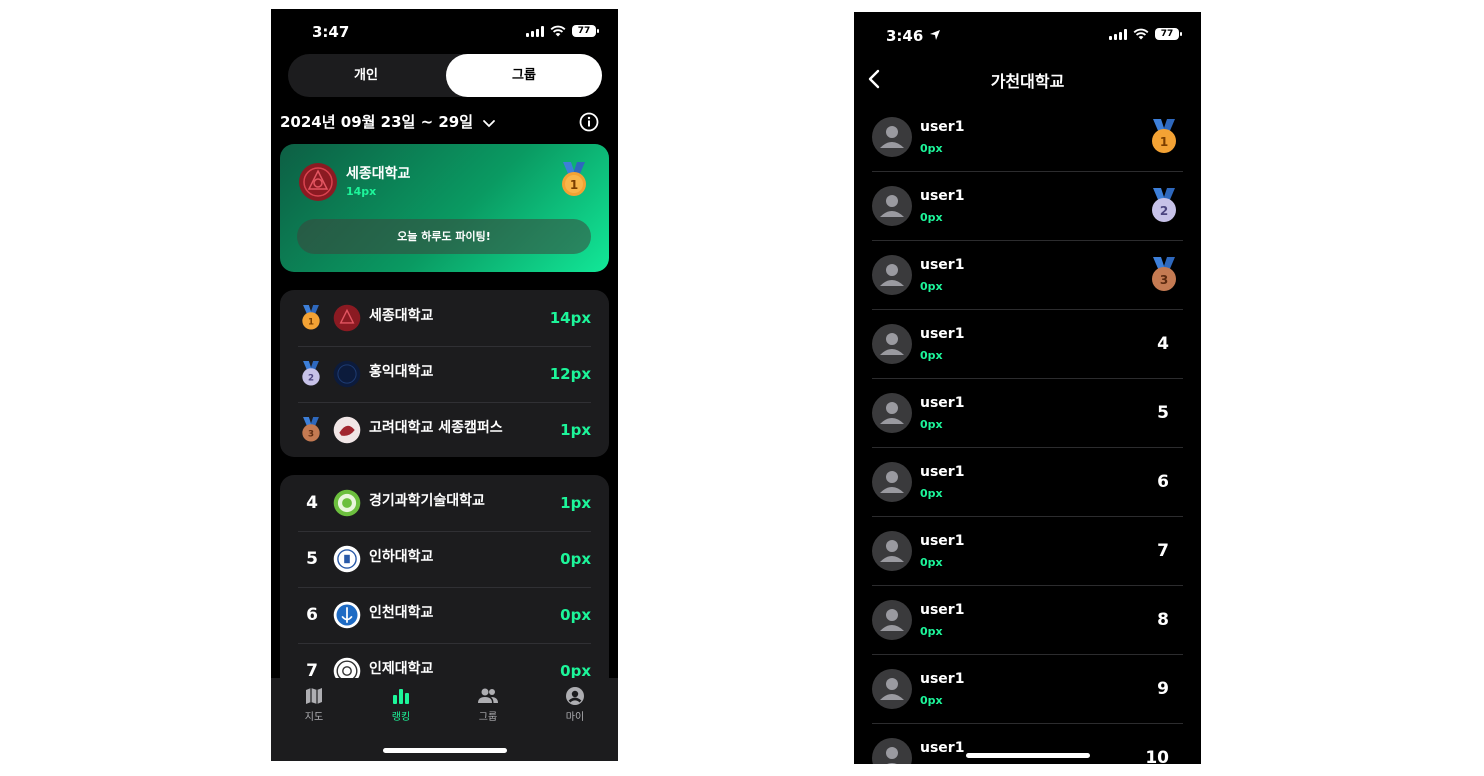  I want to click on chevron-down-icon, so click(489, 123).